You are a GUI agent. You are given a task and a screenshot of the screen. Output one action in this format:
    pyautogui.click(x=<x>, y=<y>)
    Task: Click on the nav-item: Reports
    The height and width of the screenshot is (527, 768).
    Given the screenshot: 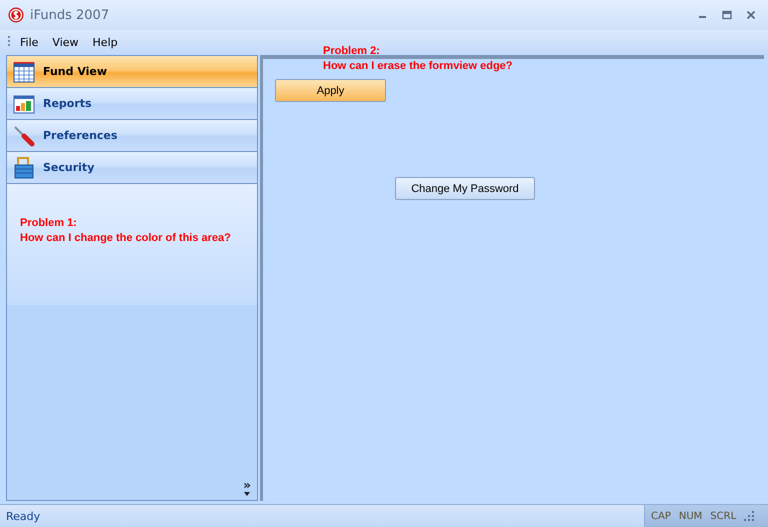 What is the action you would take?
    pyautogui.click(x=132, y=104)
    